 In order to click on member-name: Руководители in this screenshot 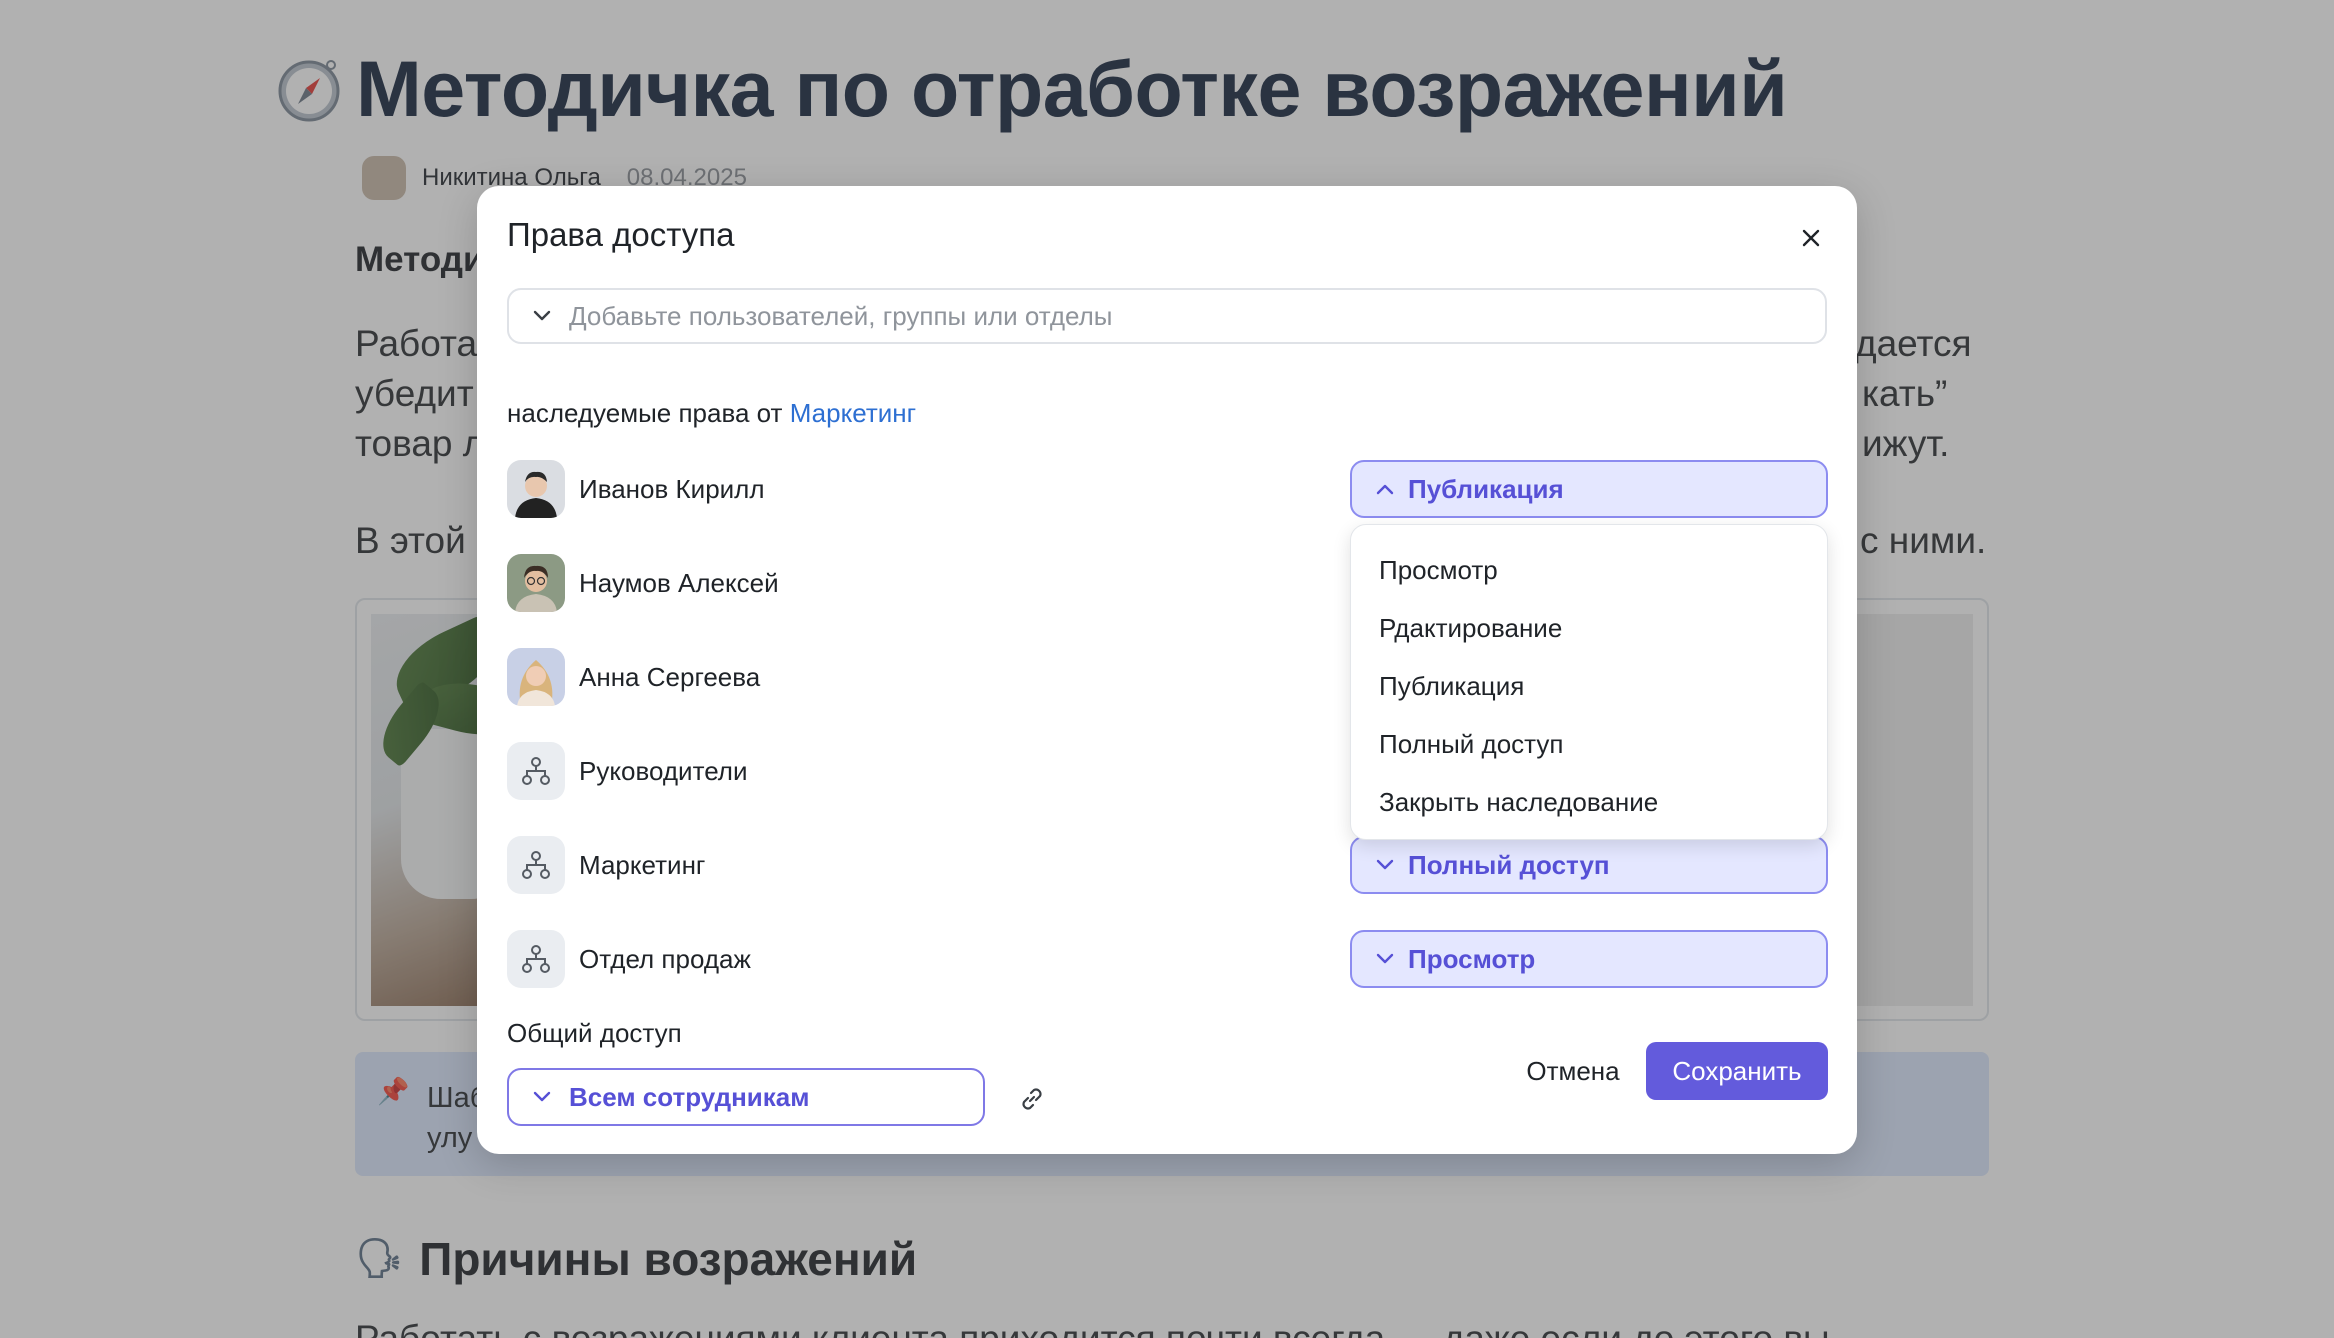, I will do `click(663, 770)`.